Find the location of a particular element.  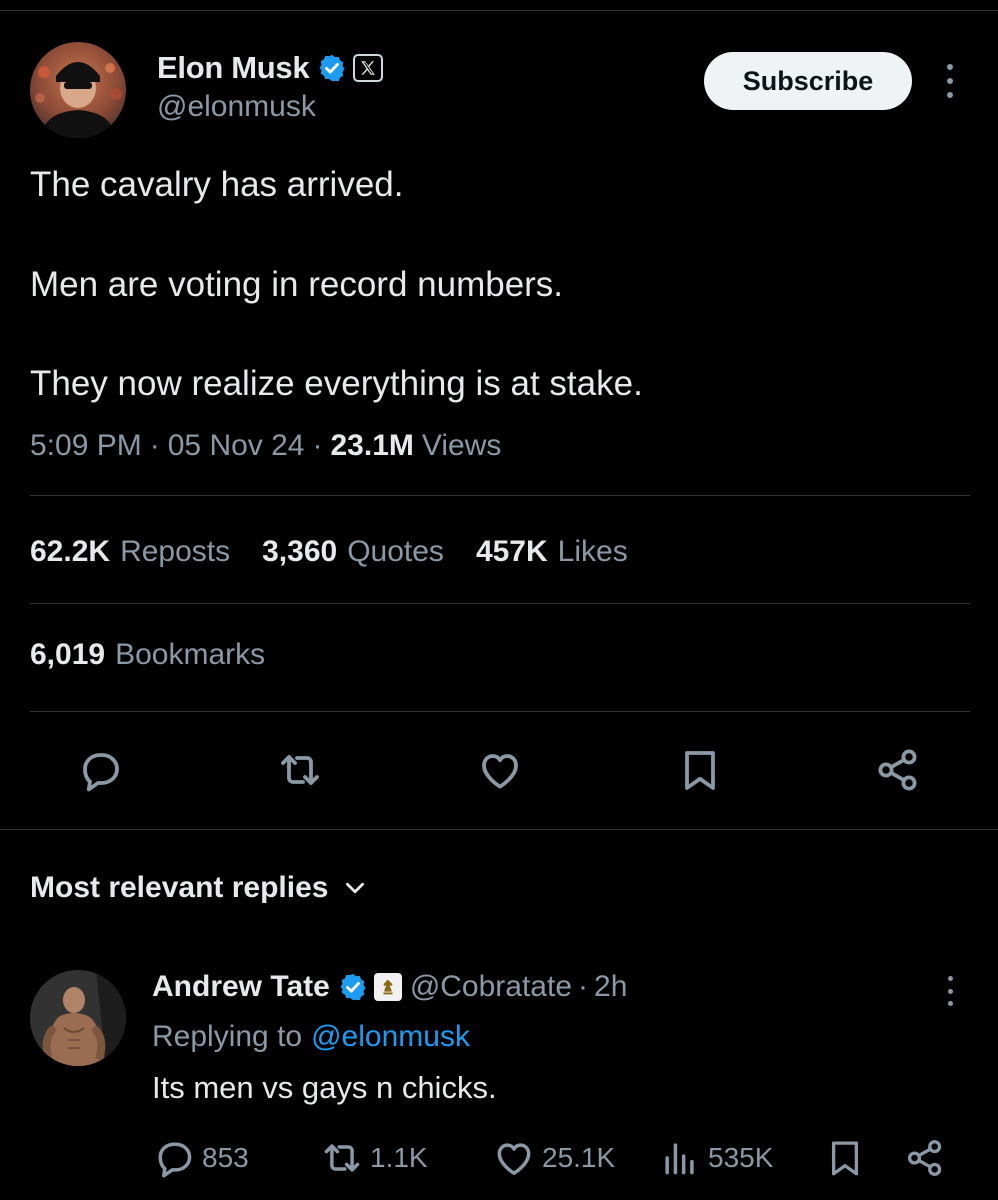

reply-repost-button: 1.1K is located at coordinates (374, 1158).